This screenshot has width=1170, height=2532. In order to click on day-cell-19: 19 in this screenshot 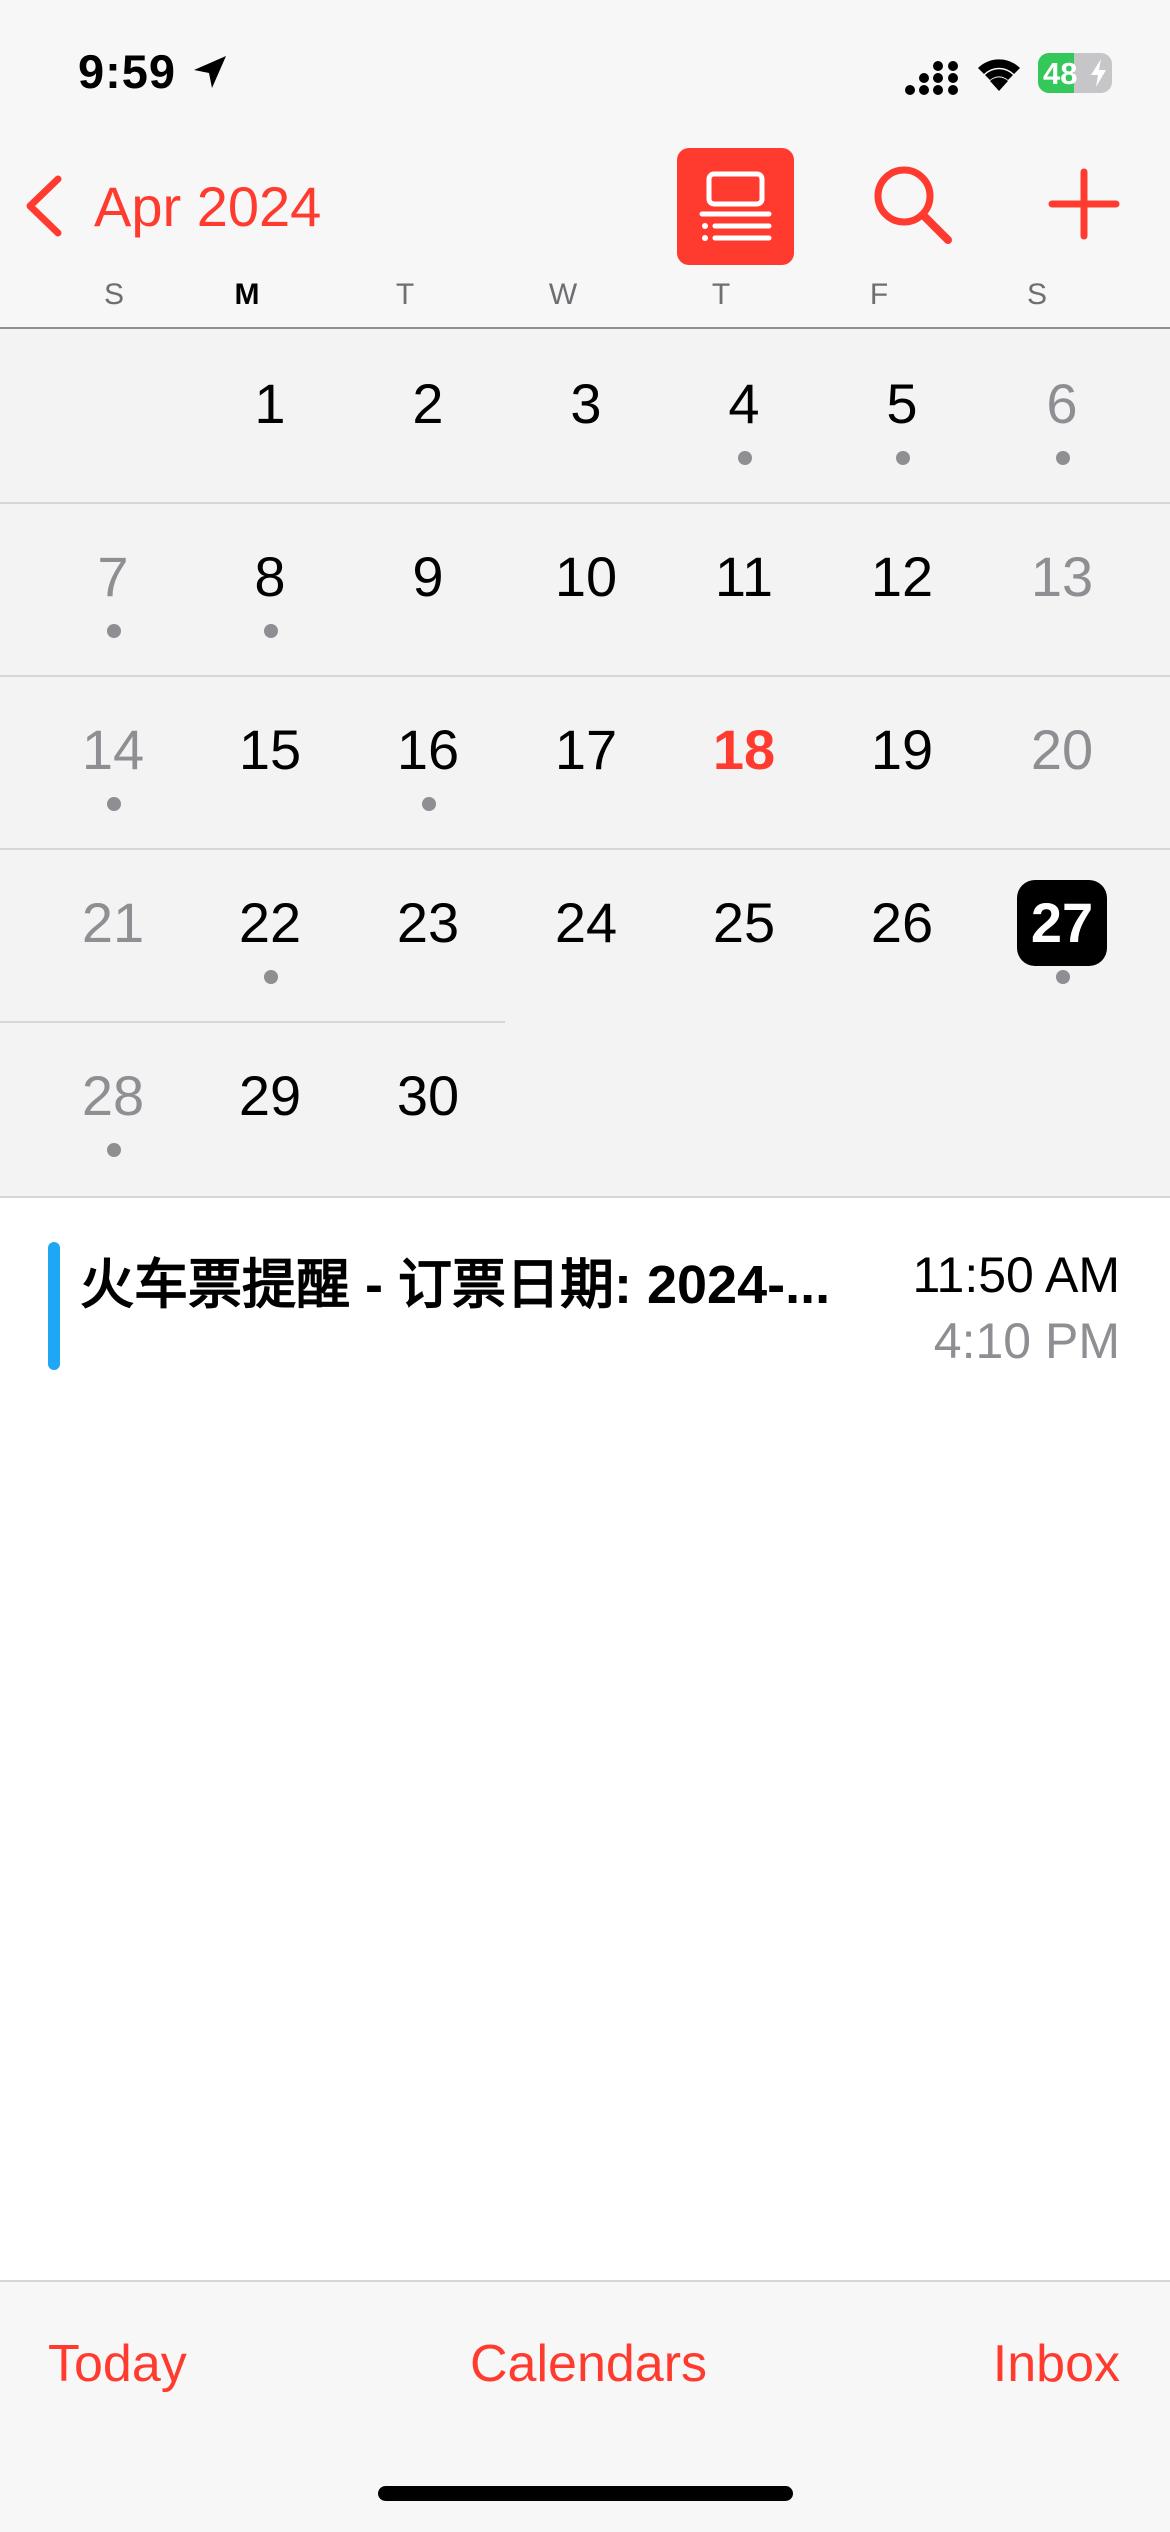, I will do `click(902, 761)`.